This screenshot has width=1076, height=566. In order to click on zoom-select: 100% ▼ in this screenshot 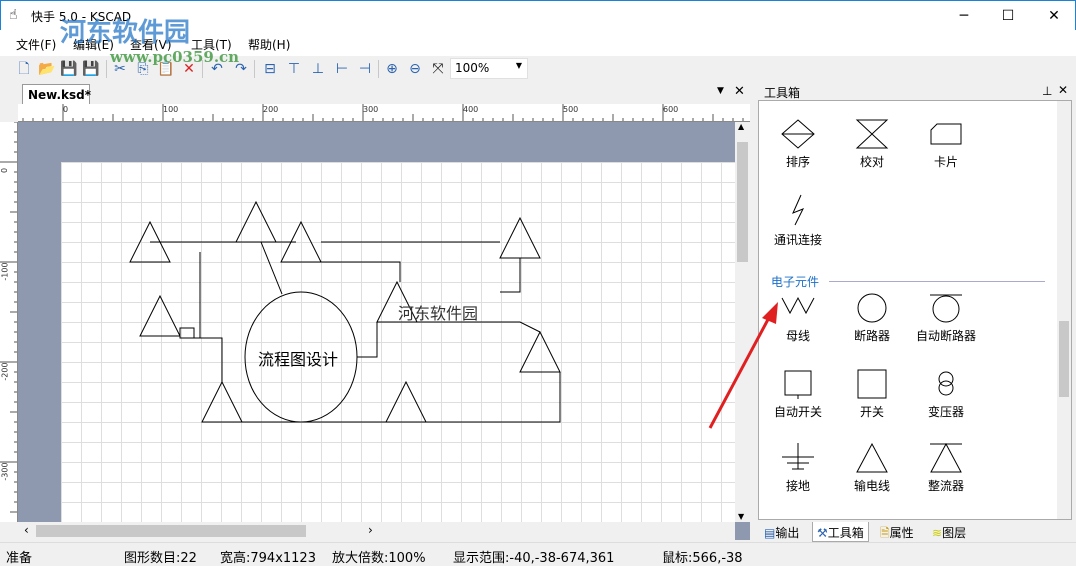, I will do `click(489, 68)`.